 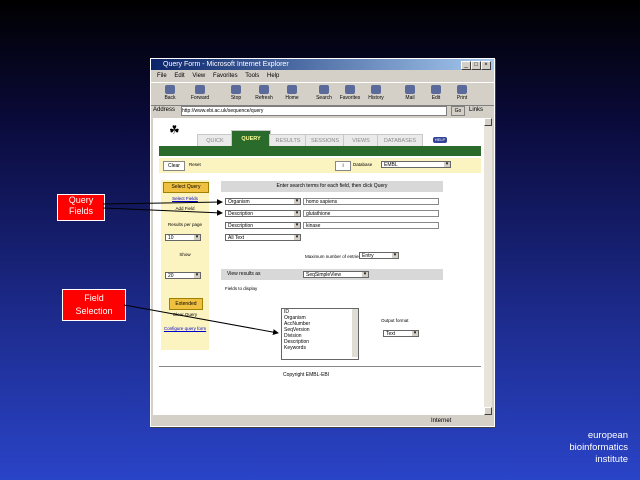 What do you see at coordinates (611, 459) in the screenshot?
I see `brand-line-3: institute` at bounding box center [611, 459].